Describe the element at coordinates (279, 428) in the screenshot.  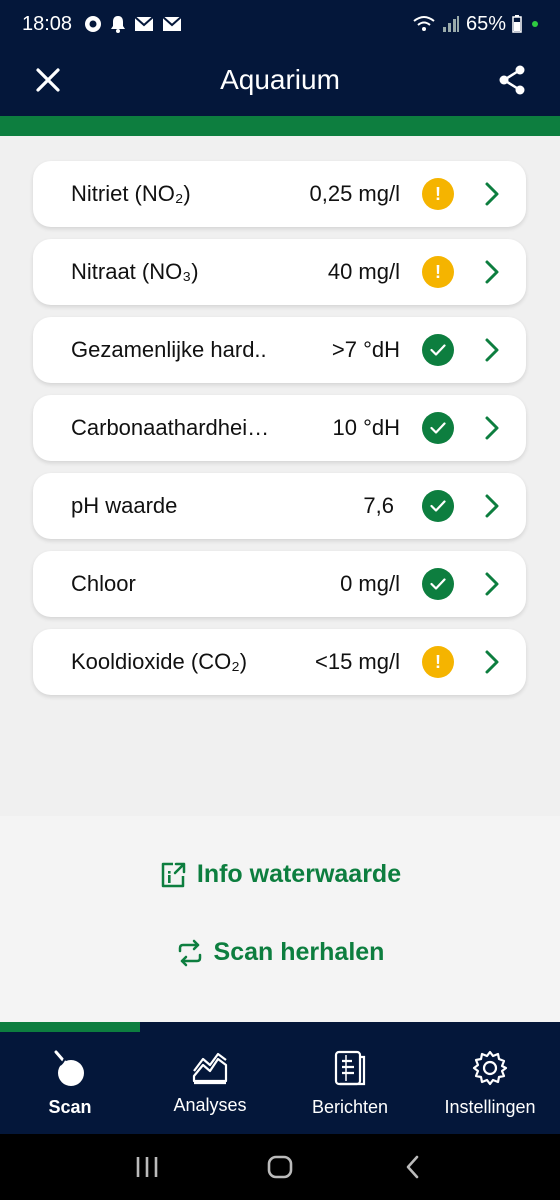
I see `result-row-carbonaathardheid: Carbonaathardhei… 10 °dH` at that location.